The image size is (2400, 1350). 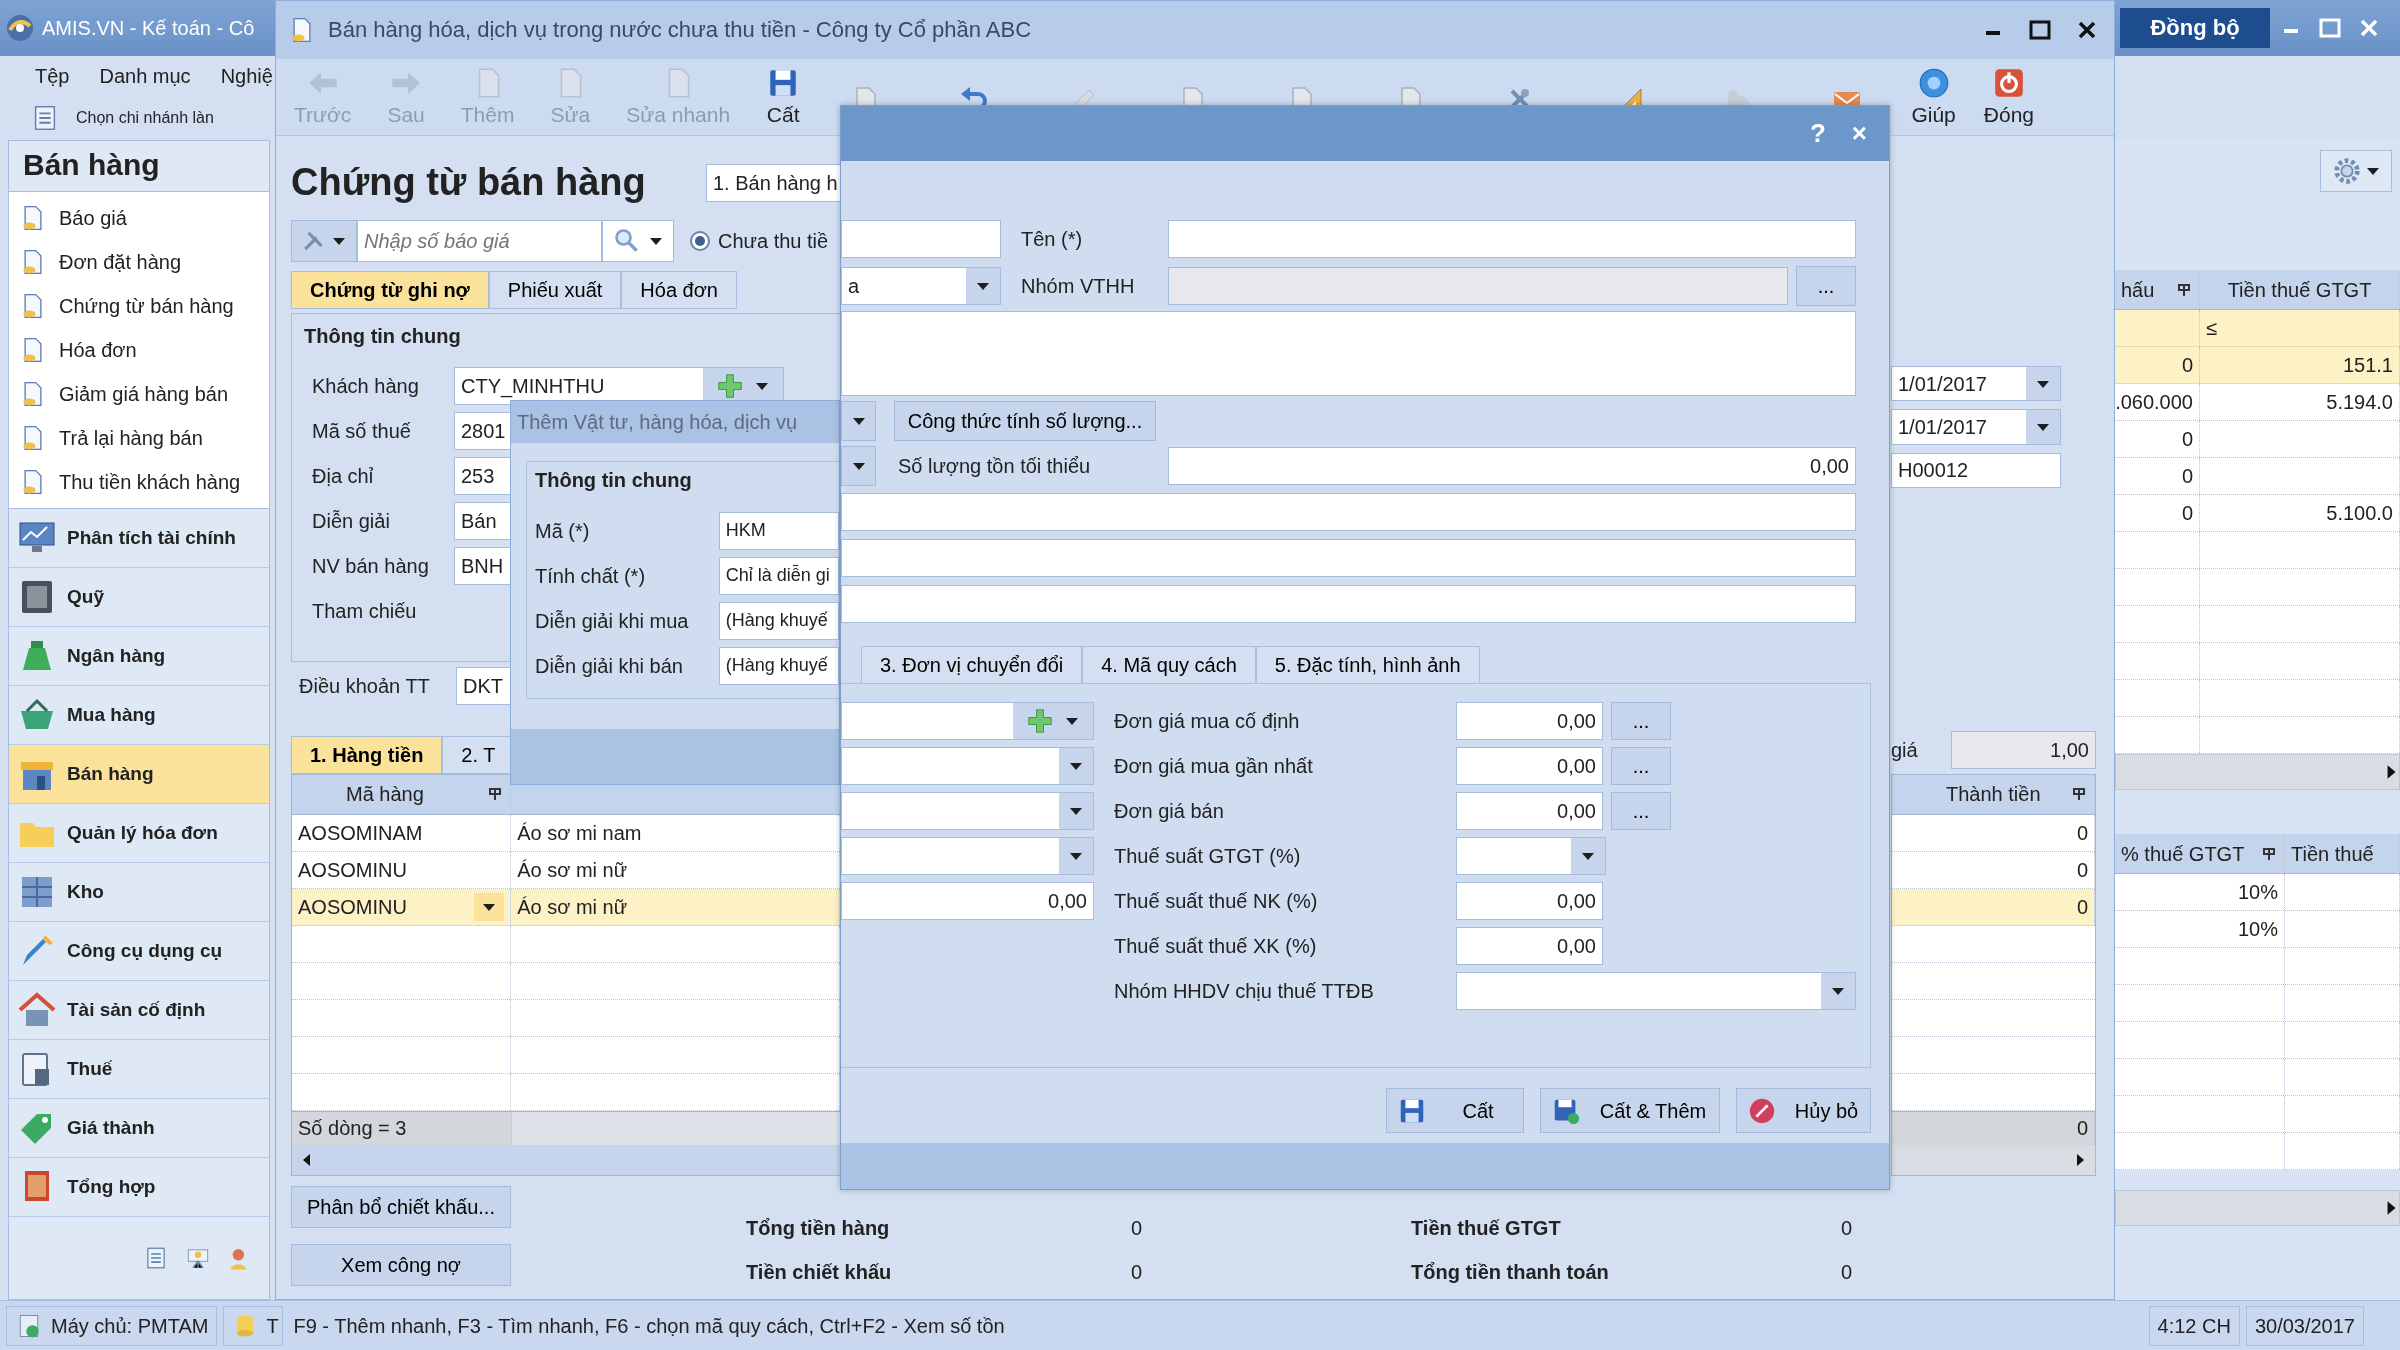 What do you see at coordinates (778, 530) in the screenshot?
I see `input-field: HKM` at bounding box center [778, 530].